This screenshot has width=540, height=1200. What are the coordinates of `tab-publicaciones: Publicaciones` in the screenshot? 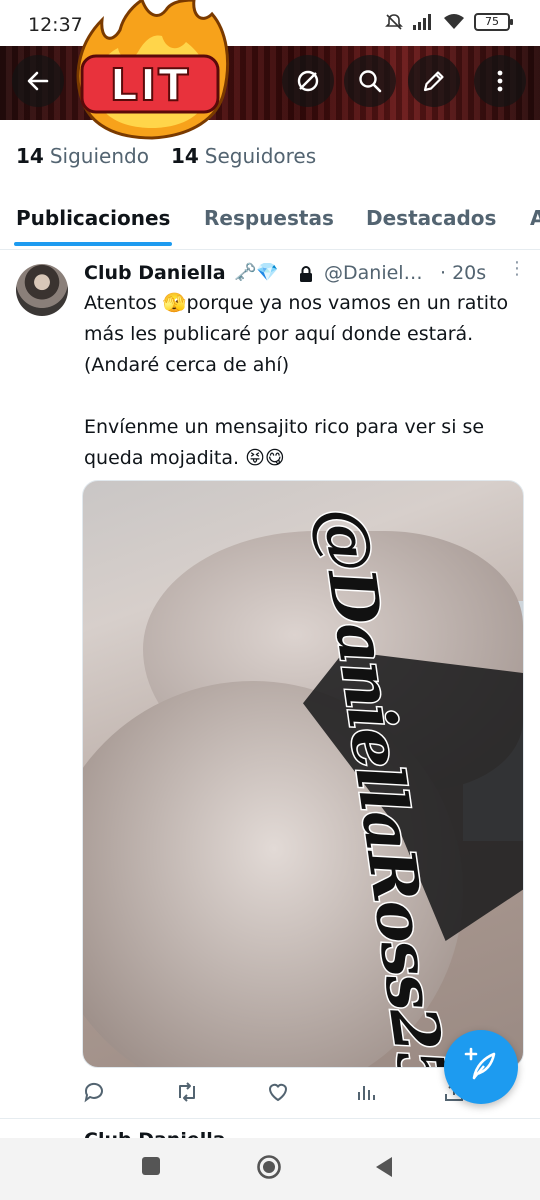 It's located at (93, 218).